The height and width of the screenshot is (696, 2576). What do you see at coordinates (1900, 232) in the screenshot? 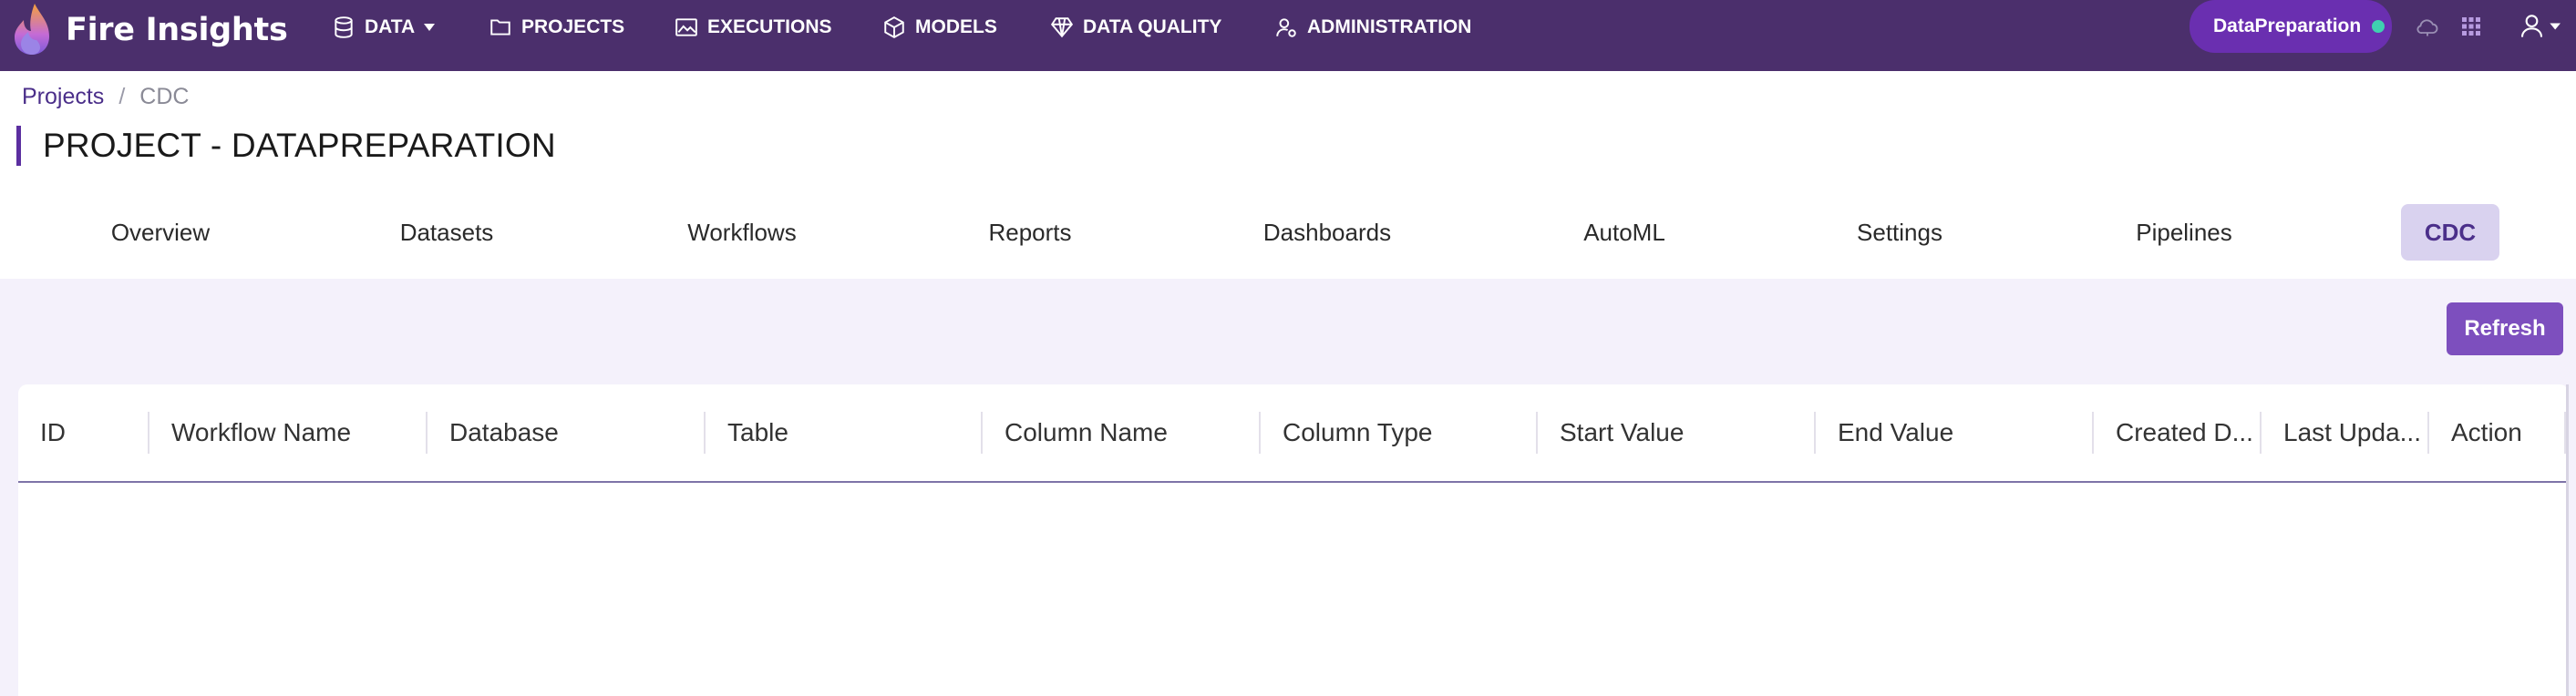
I see `tab-settings: Settings` at bounding box center [1900, 232].